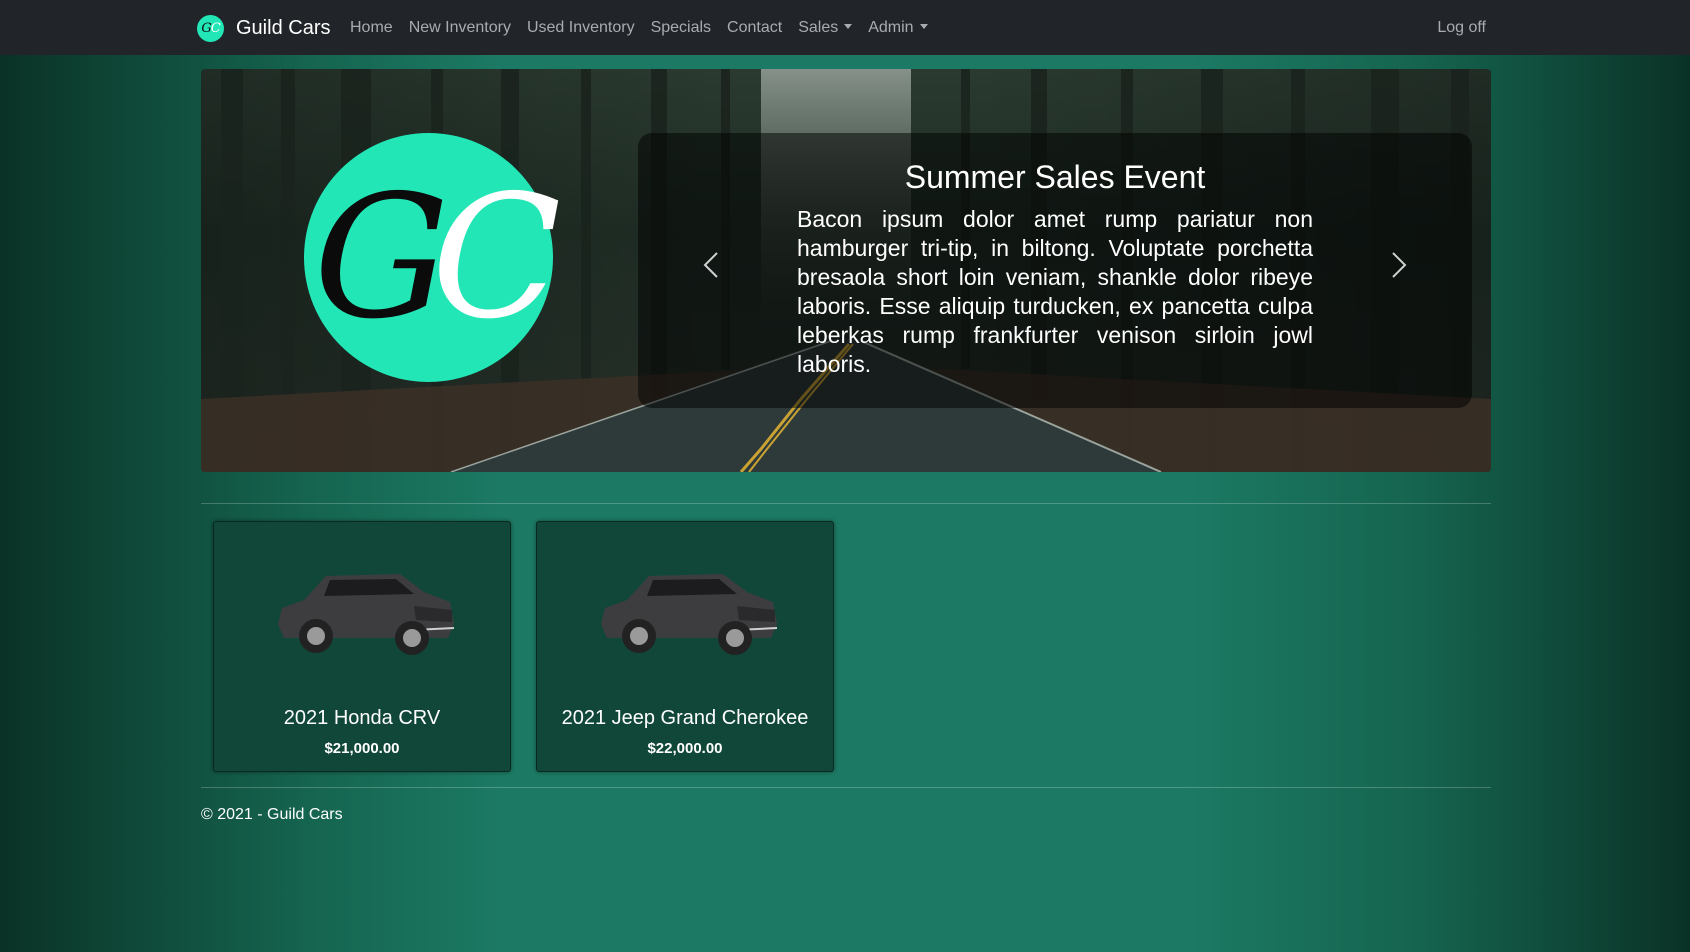  Describe the element at coordinates (754, 28) in the screenshot. I see `nav-link-contact: Contact` at that location.